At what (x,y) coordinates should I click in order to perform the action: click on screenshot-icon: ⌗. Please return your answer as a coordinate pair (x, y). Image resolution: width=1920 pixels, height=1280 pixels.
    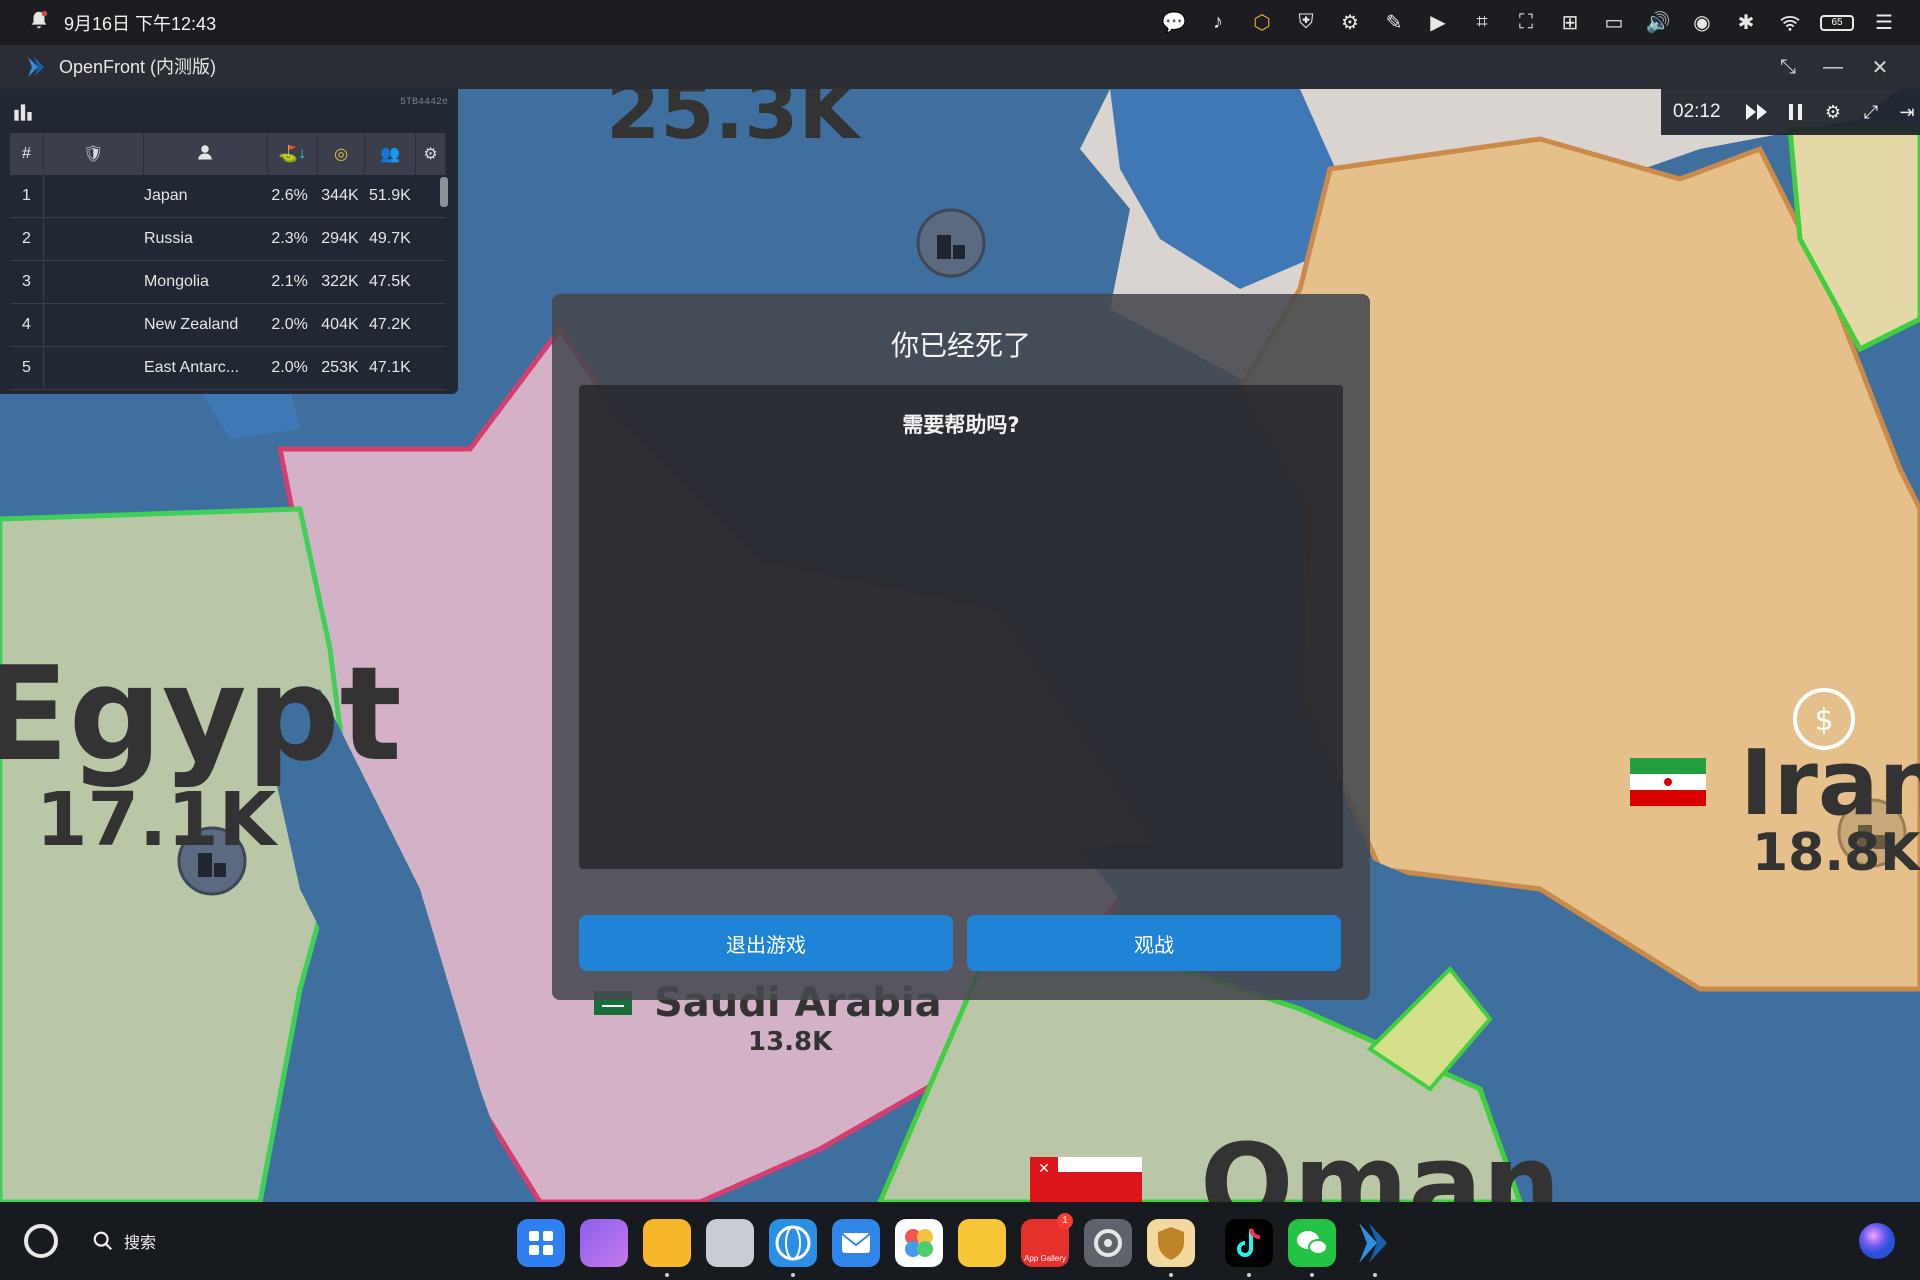
    Looking at the image, I should click on (1482, 23).